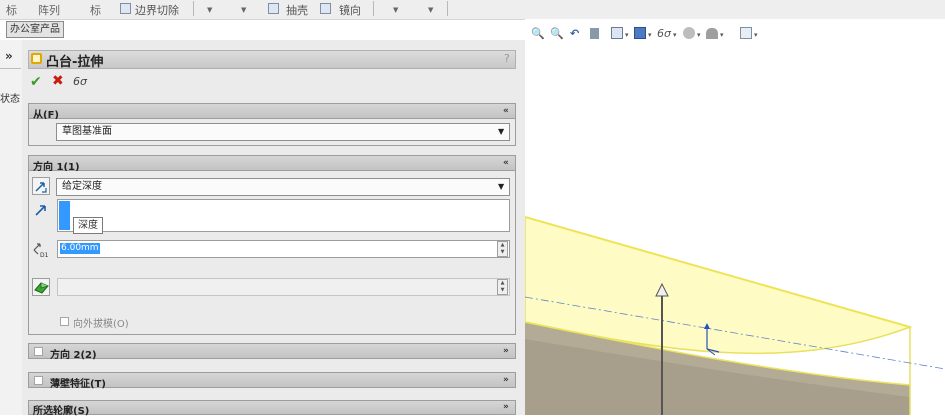 This screenshot has width=945, height=417. I want to click on end-condition-select: 给定深度 ▼, so click(283, 187).